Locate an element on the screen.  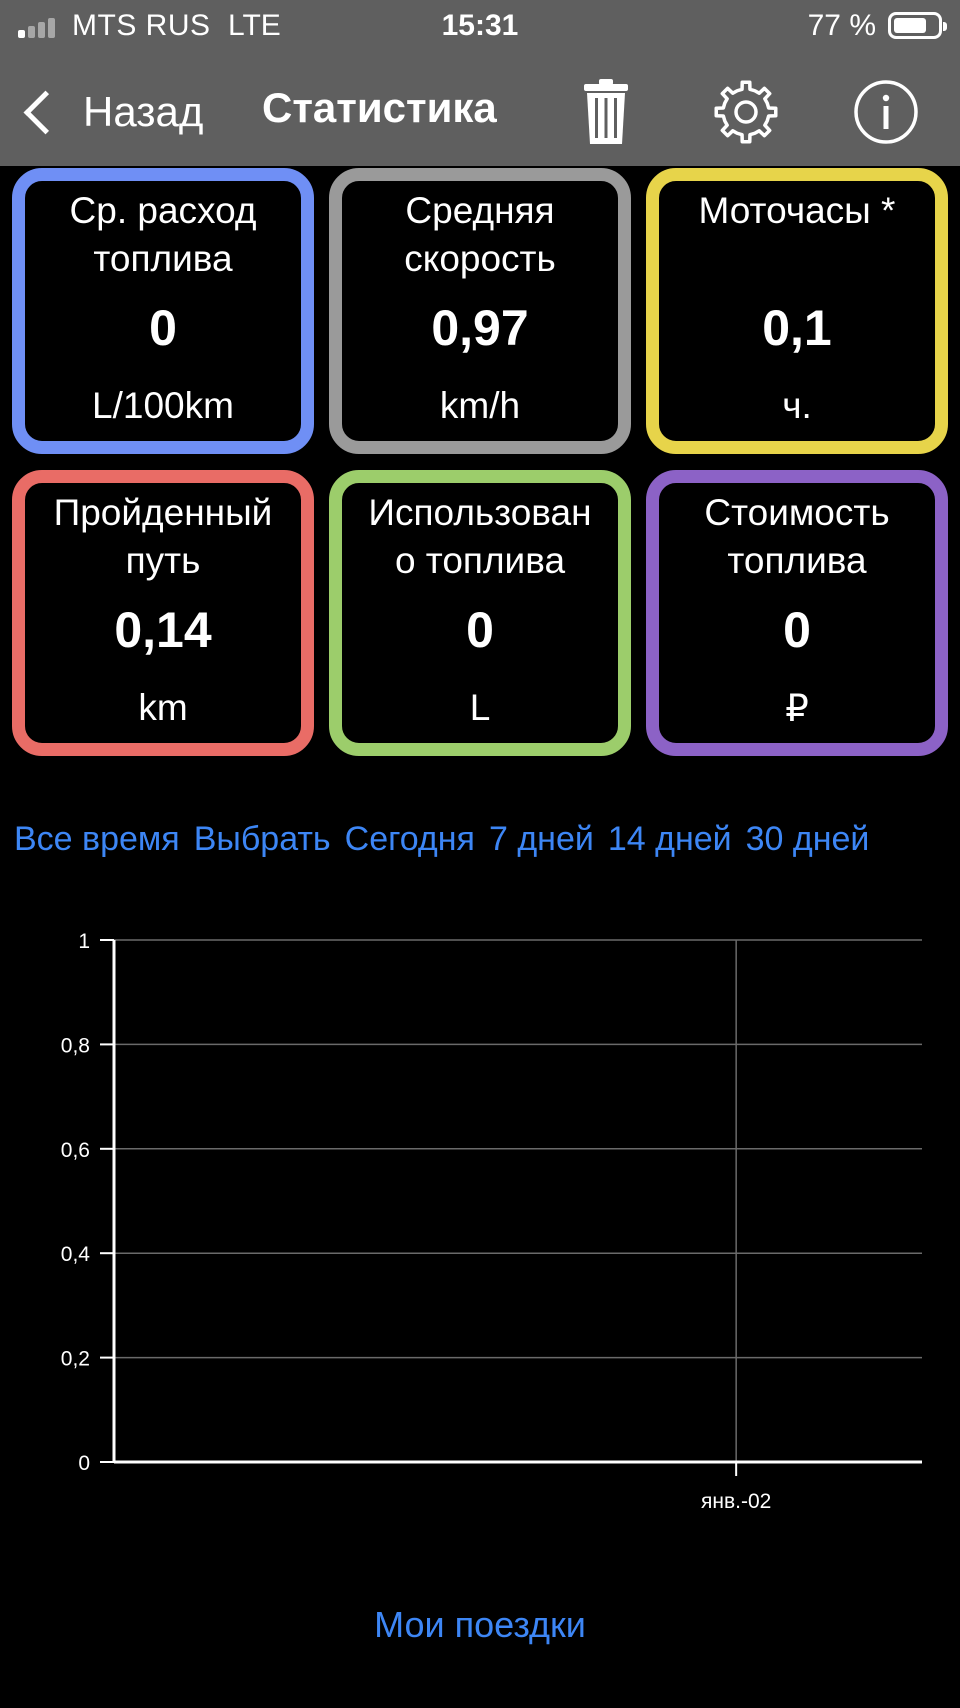
chart-y-tick-label: 0,6 is located at coordinates (75, 1150).